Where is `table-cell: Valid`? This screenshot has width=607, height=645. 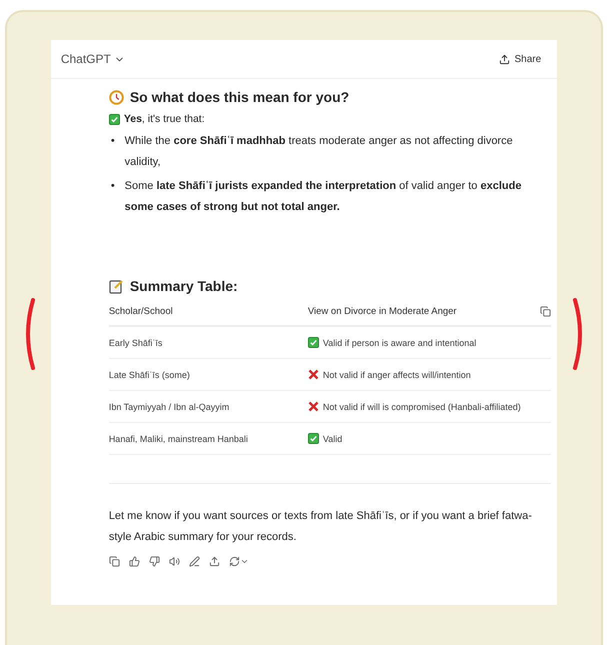 table-cell: Valid is located at coordinates (332, 439).